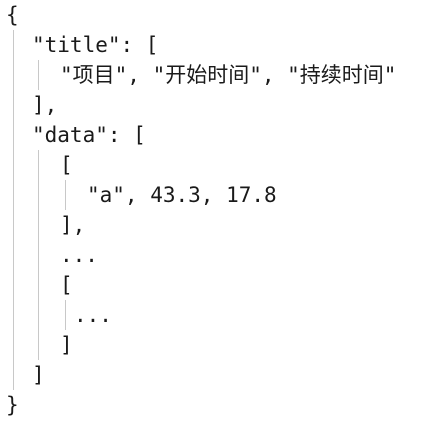 This screenshot has width=441, height=437. Describe the element at coordinates (66, 165) in the screenshot. I see `code-line-row-open: [` at that location.